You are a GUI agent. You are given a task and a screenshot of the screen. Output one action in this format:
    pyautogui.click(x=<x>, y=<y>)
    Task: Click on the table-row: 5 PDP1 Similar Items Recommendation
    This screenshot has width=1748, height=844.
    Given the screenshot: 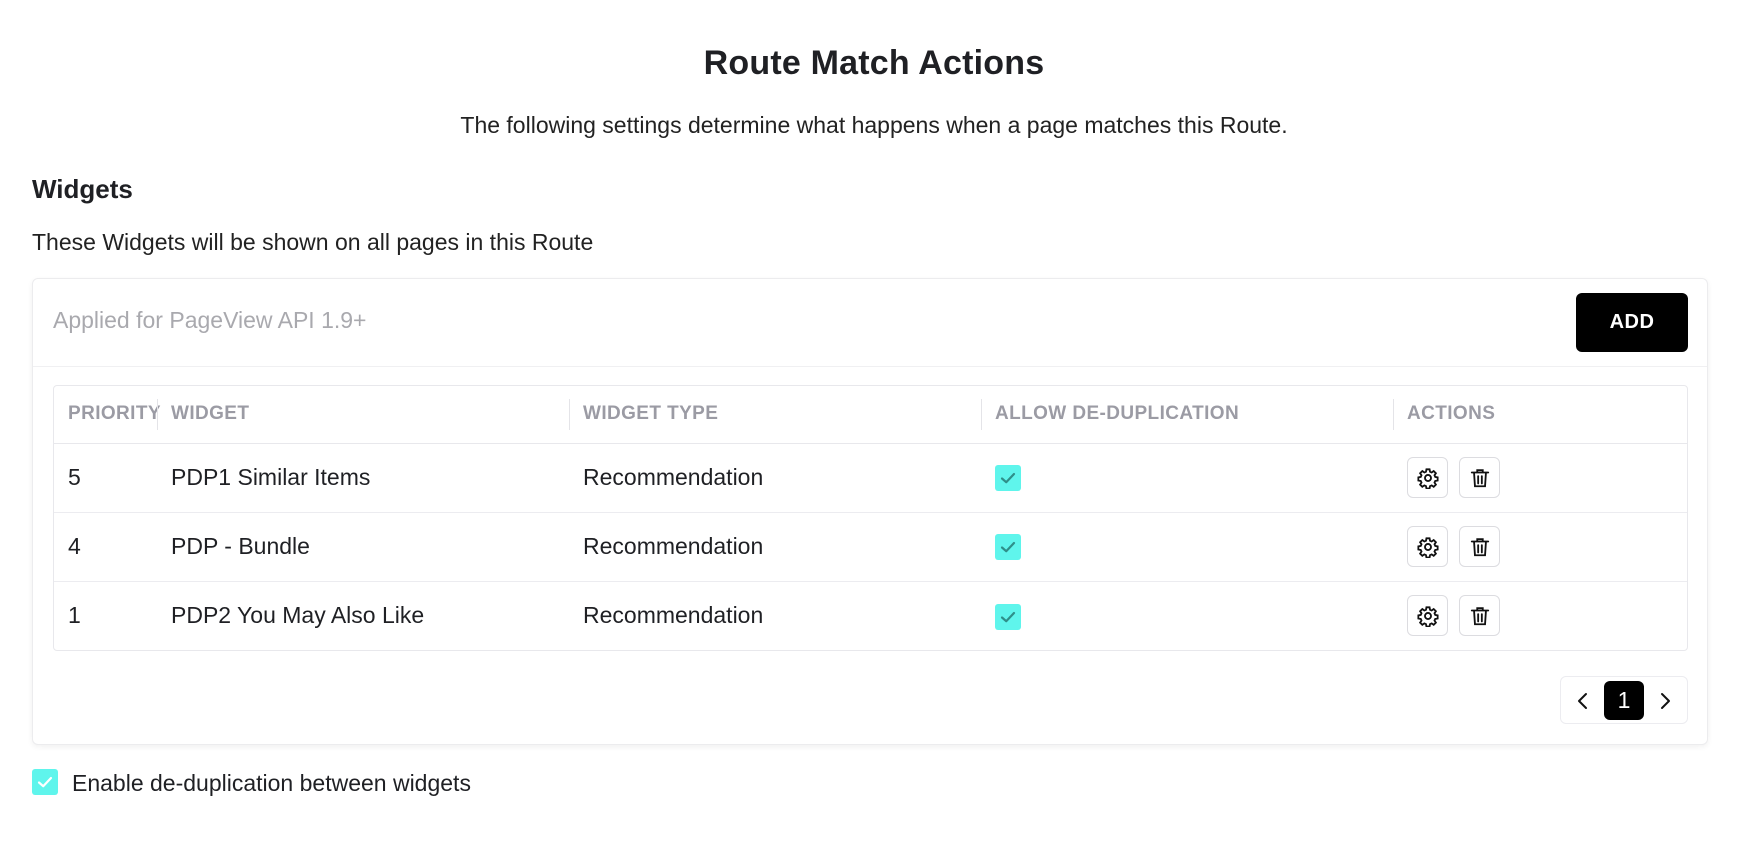 What is the action you would take?
    pyautogui.click(x=870, y=478)
    